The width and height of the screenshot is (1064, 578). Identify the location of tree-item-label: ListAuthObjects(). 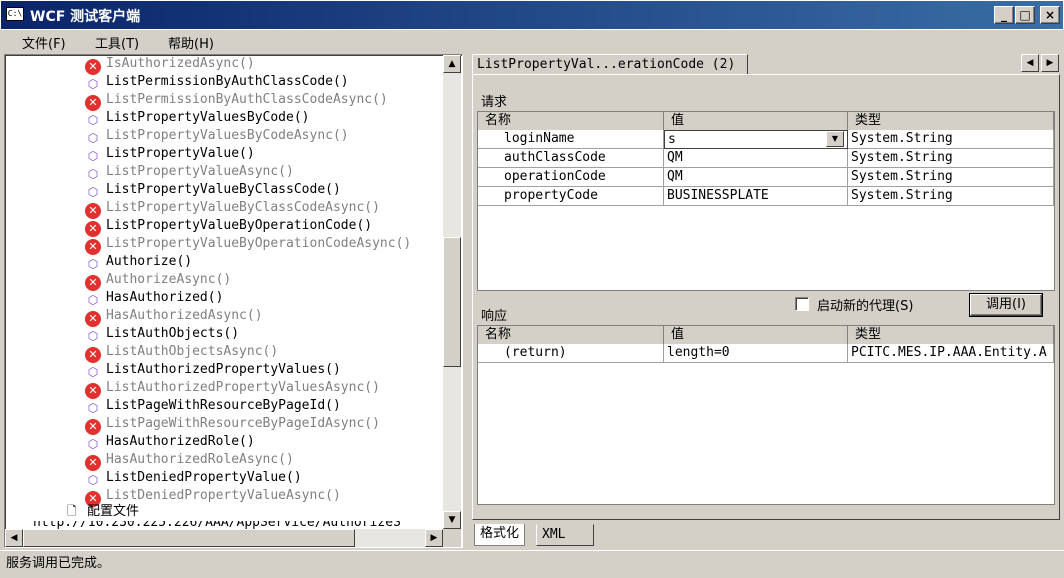
(173, 333).